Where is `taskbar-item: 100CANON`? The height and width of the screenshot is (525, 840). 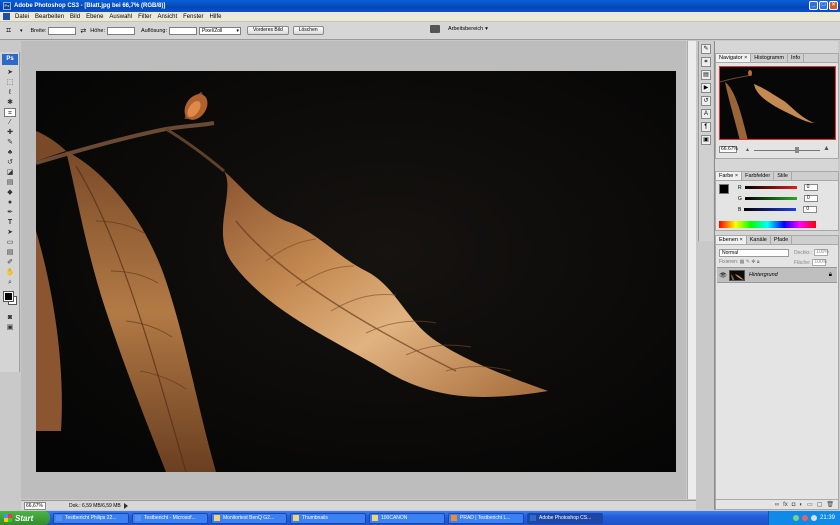 taskbar-item: 100CANON is located at coordinates (407, 518).